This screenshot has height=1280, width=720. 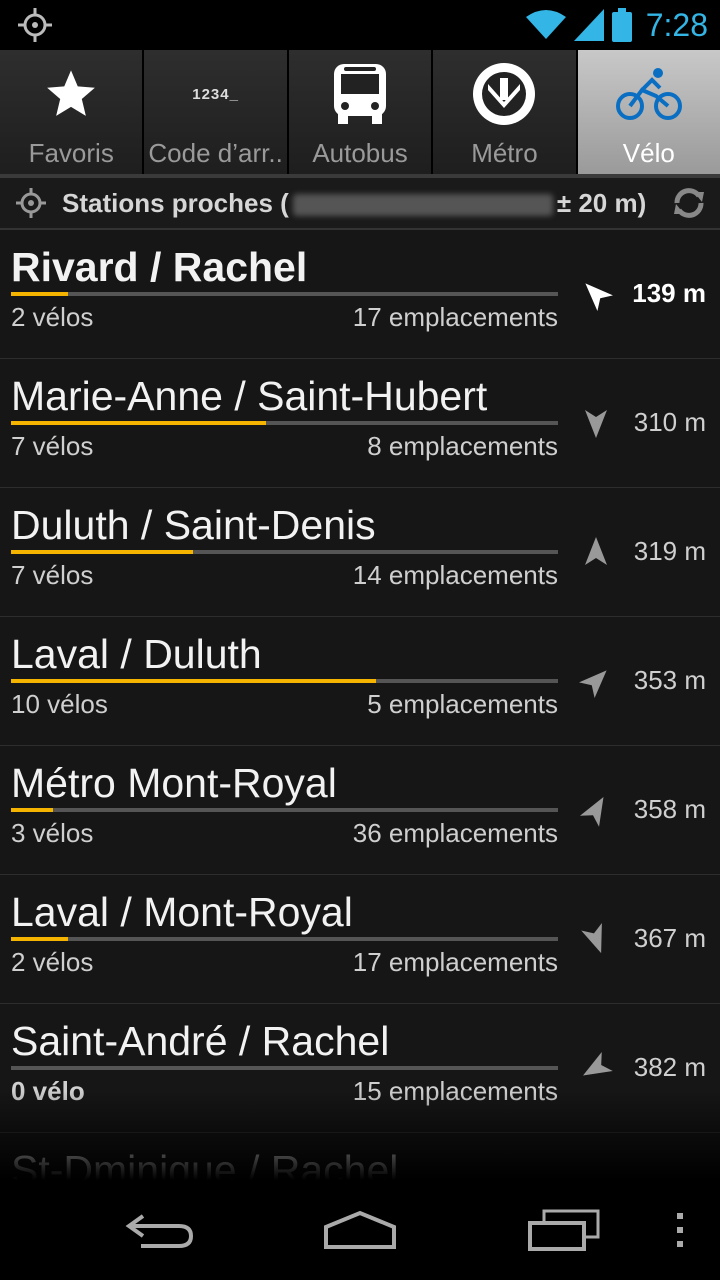 I want to click on distance: 310 m, so click(x=669, y=422).